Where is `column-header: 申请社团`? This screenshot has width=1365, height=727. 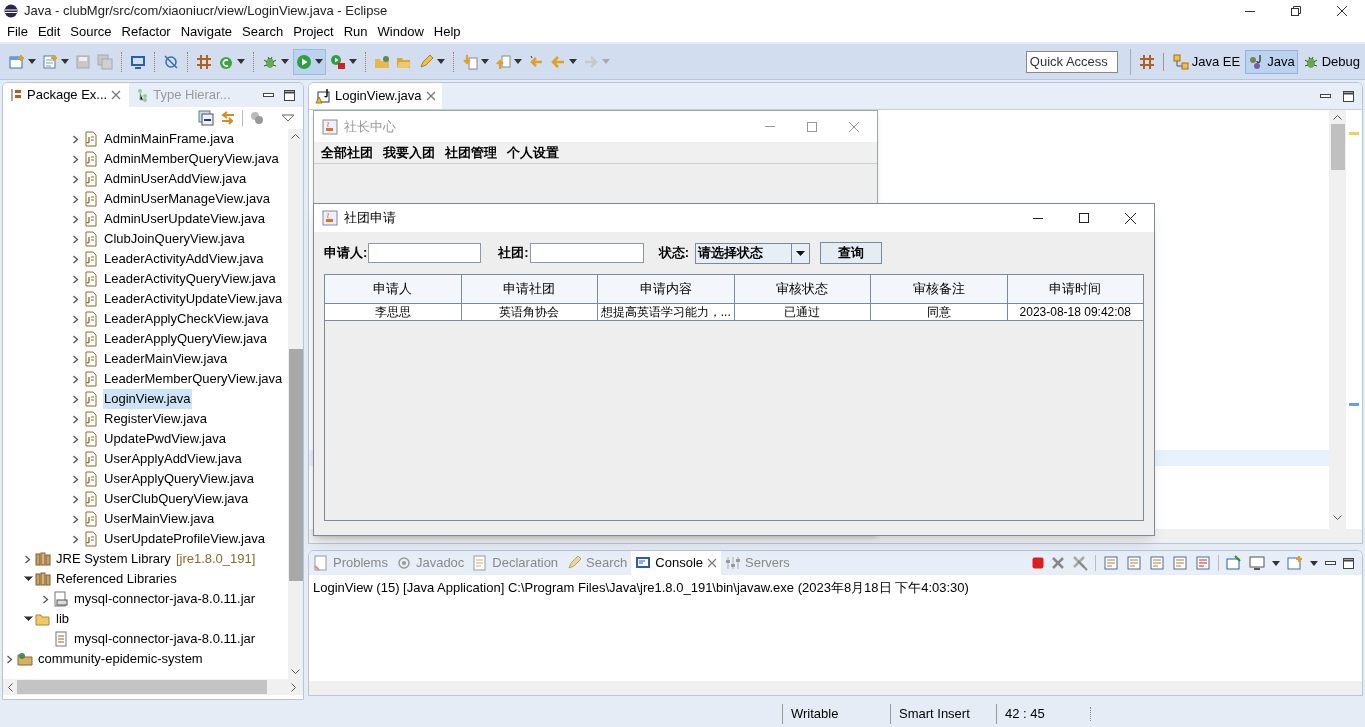
column-header: 申请社团 is located at coordinates (528, 289).